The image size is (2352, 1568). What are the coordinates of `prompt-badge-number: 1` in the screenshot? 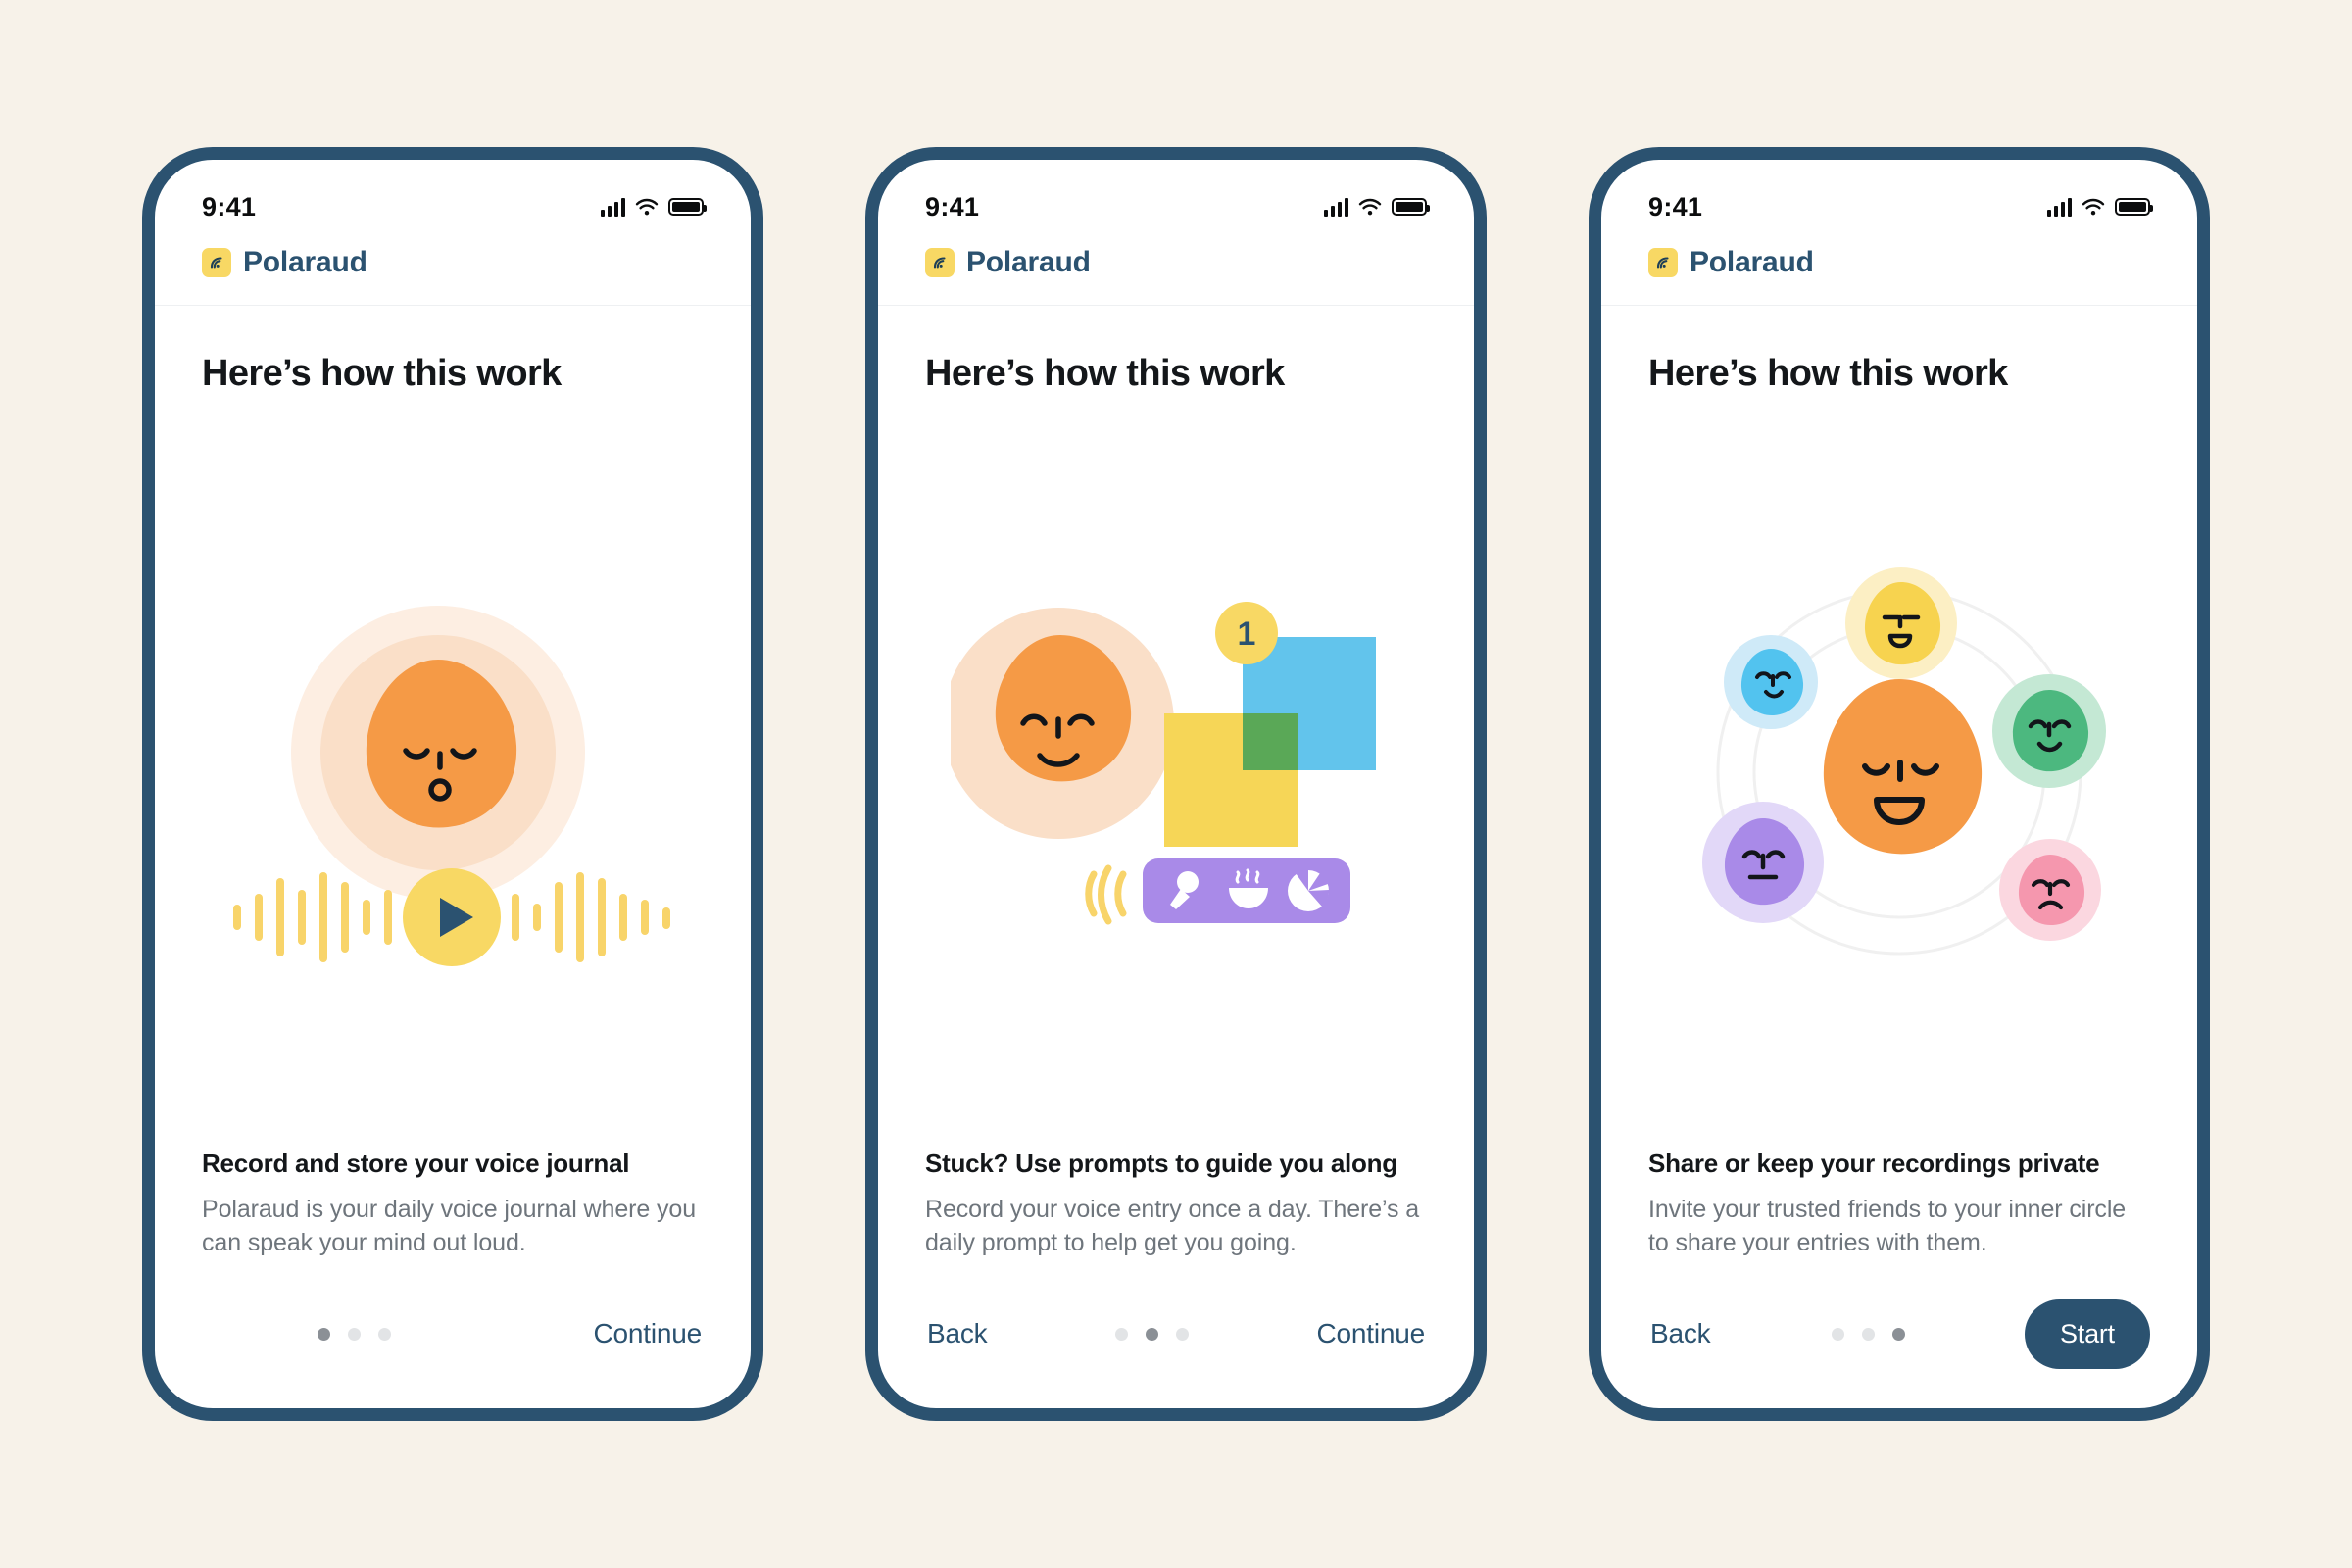 It's located at (1247, 634).